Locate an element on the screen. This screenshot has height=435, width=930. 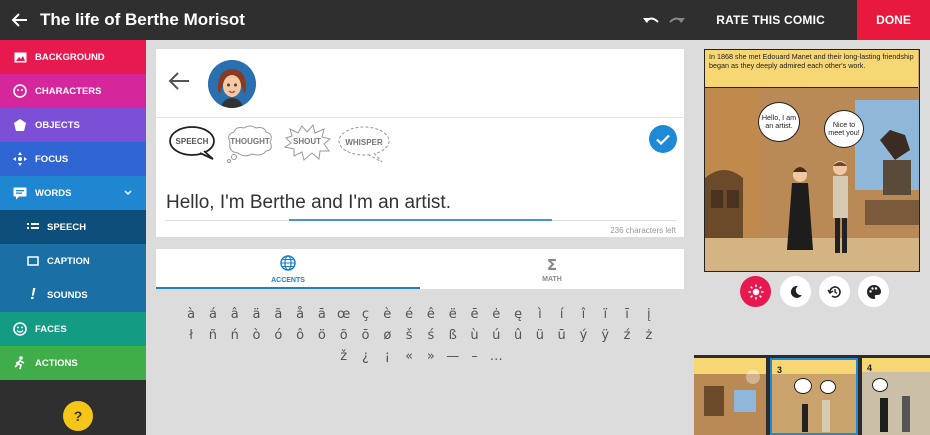
accent-char-button: ū is located at coordinates (562, 335).